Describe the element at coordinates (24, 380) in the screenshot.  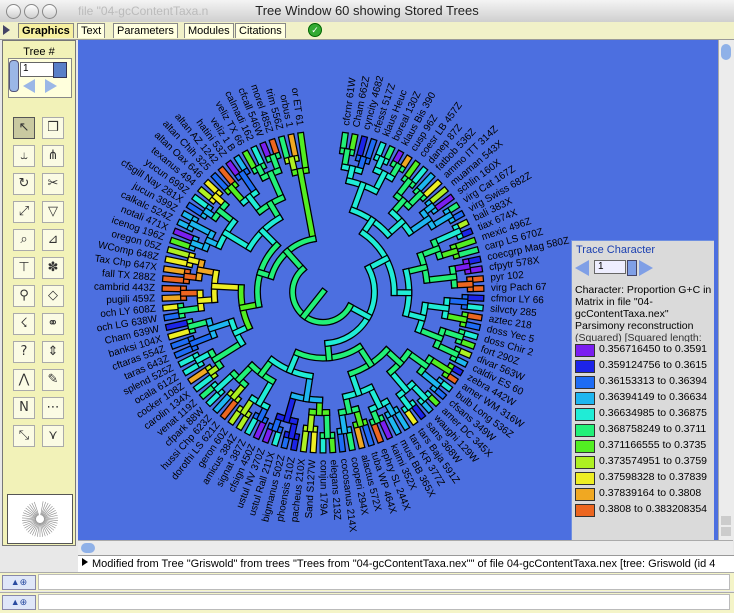
I see `fuse-tool-icon: ⋀` at that location.